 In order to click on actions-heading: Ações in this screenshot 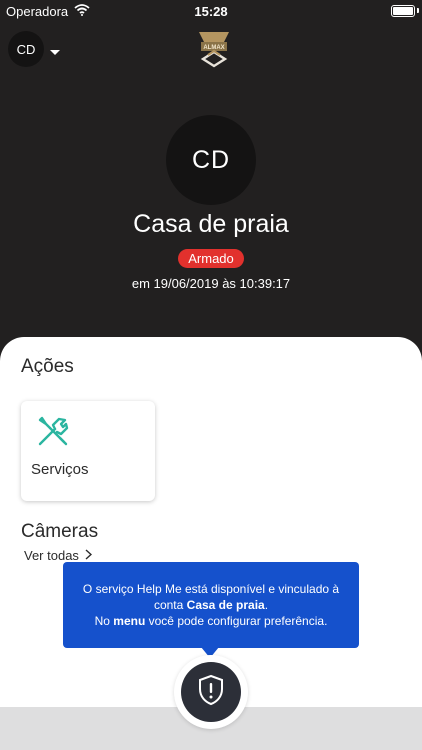, I will do `click(47, 366)`.